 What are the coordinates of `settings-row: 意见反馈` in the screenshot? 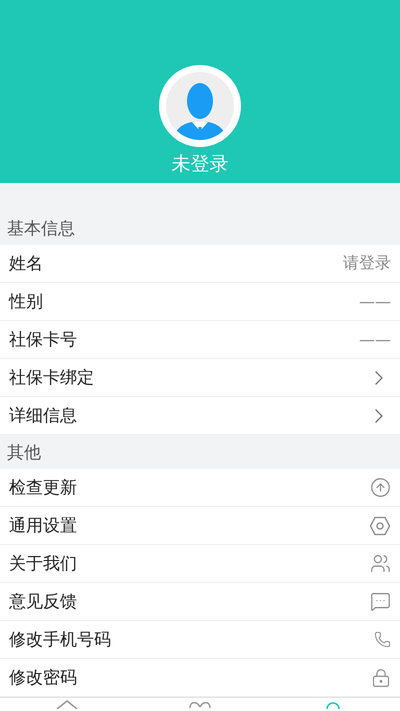 It's located at (200, 602).